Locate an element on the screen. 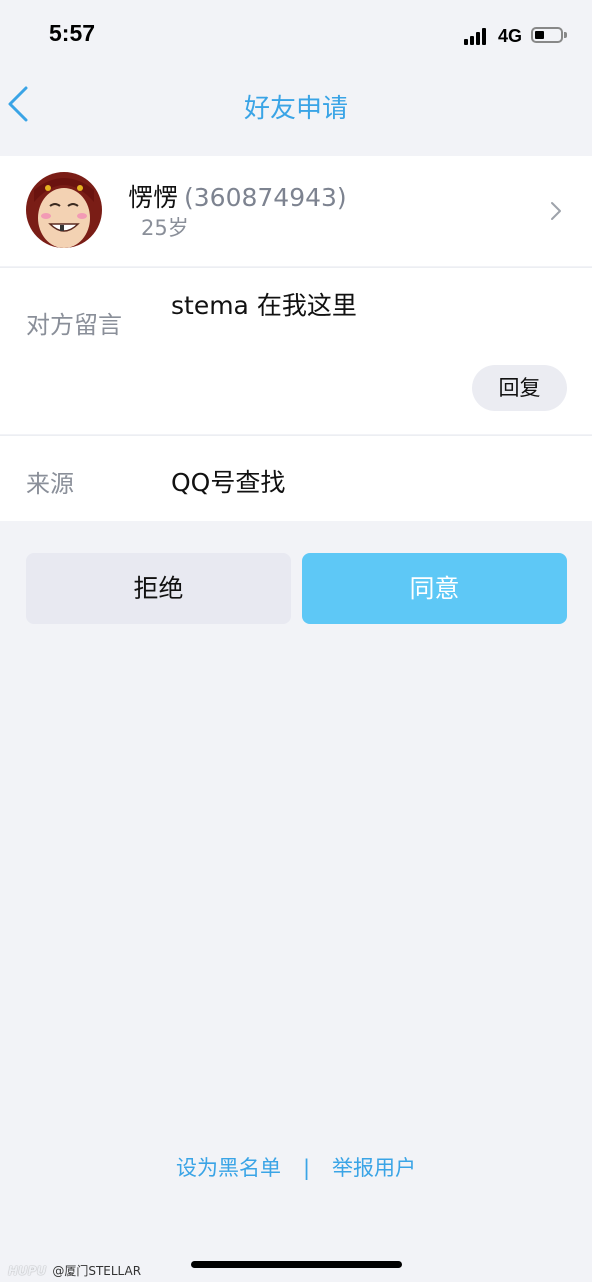 Image resolution: width=592 pixels, height=1282 pixels. report-user-link: 举报用户 is located at coordinates (374, 1167).